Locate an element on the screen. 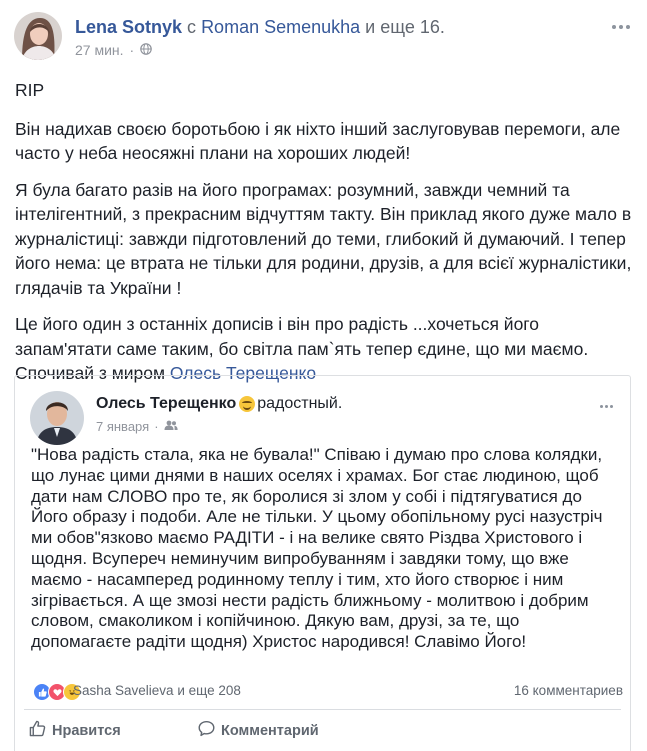 The width and height of the screenshot is (647, 751). shared-author-avatar is located at coordinates (57, 418).